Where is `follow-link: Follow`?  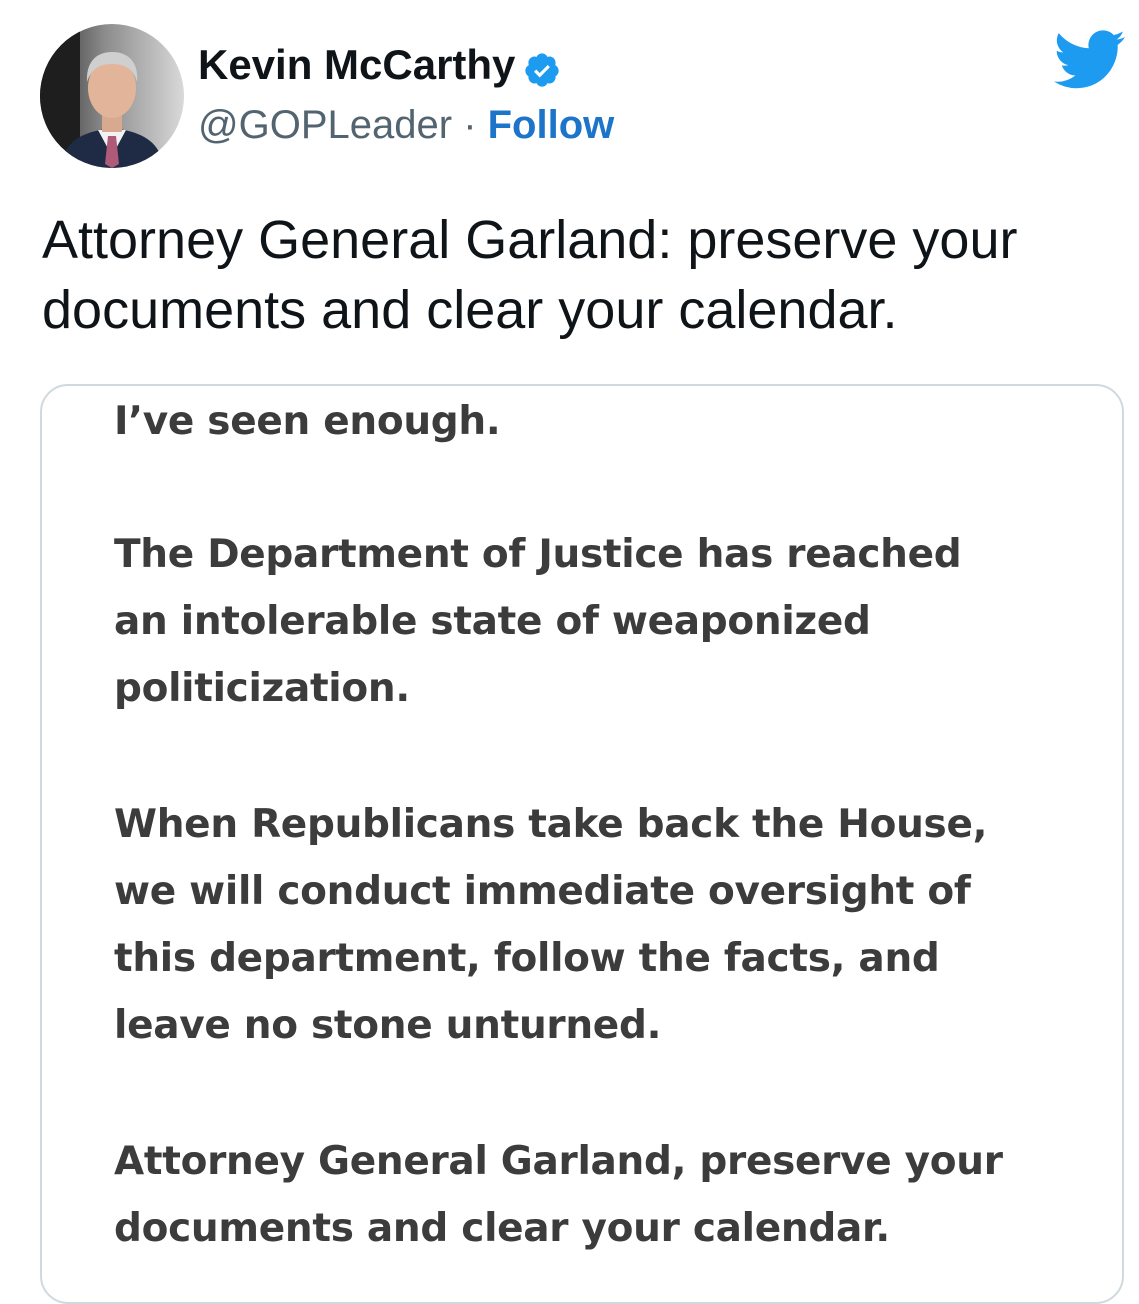 follow-link: Follow is located at coordinates (551, 125).